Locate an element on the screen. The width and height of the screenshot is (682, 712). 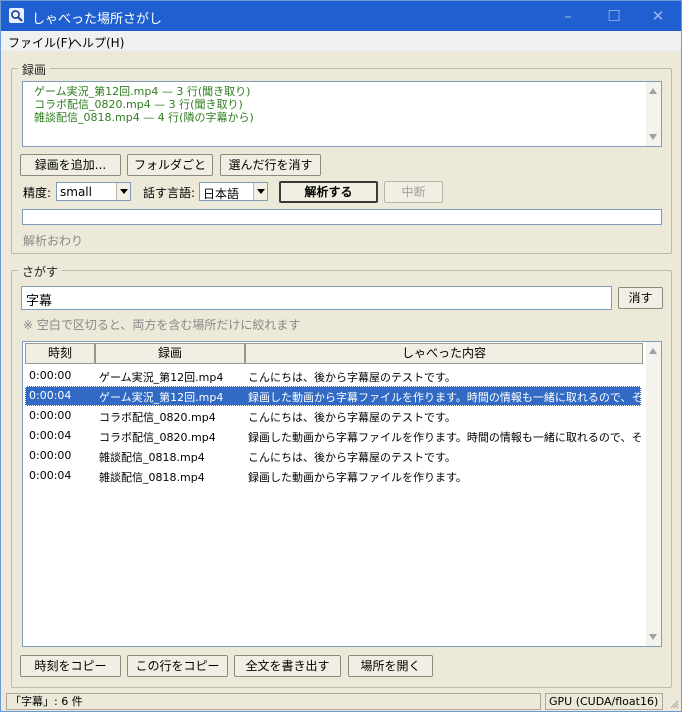
stop-button: 中断 is located at coordinates (413, 192).